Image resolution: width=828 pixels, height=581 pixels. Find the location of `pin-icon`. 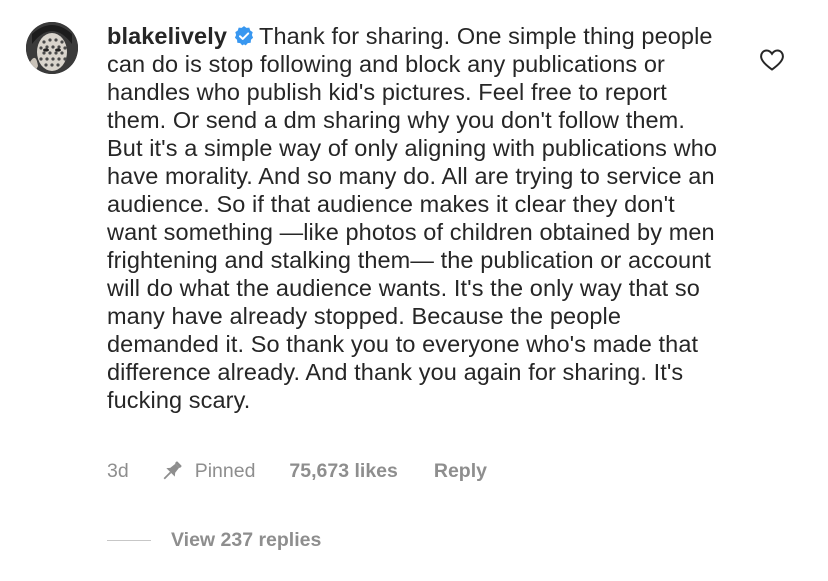

pin-icon is located at coordinates (172, 470).